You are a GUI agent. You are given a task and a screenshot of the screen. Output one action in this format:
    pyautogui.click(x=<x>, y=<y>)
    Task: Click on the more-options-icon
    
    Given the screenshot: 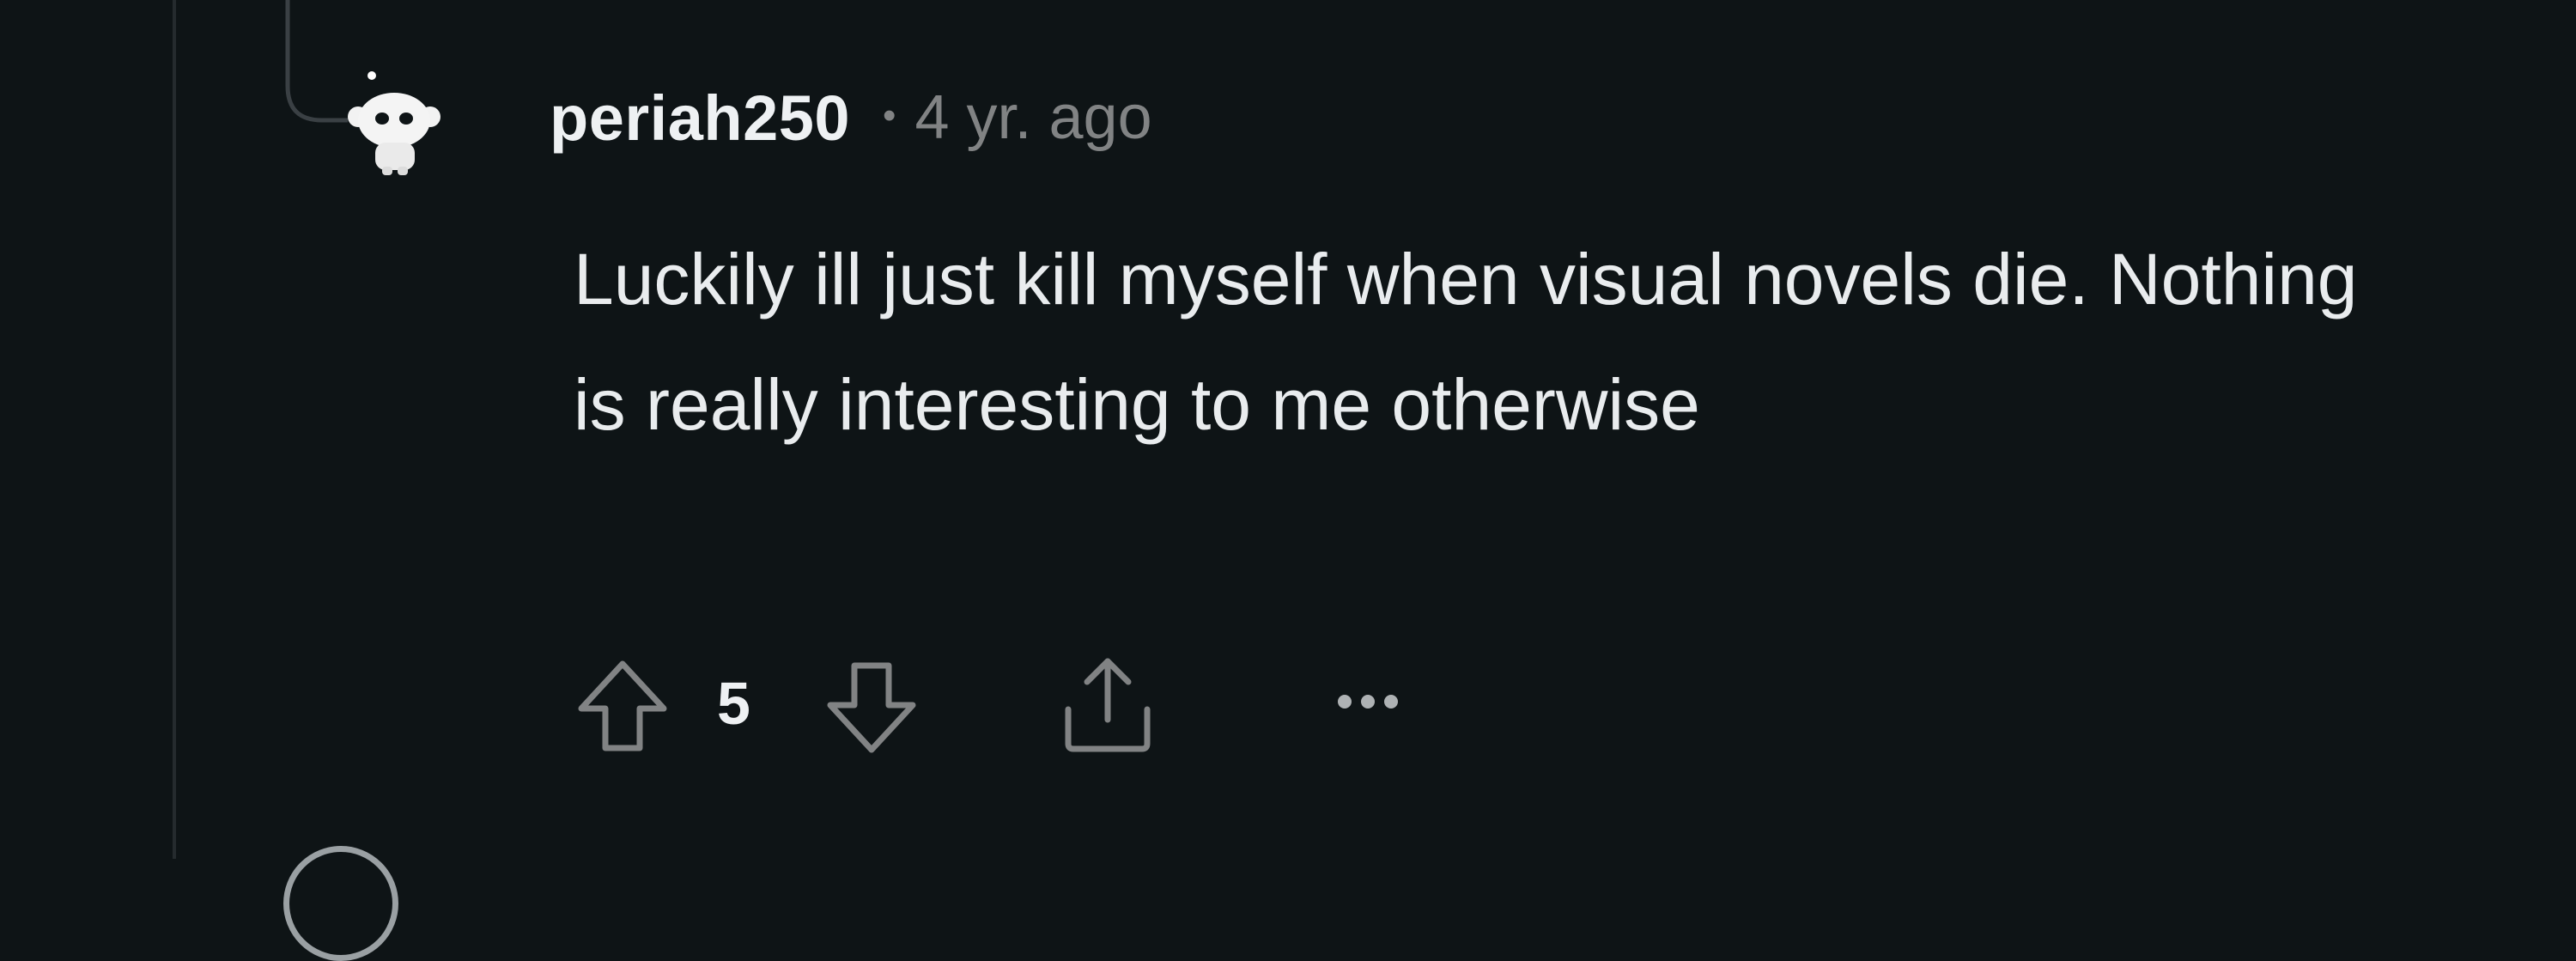 What is the action you would take?
    pyautogui.click(x=1367, y=702)
    